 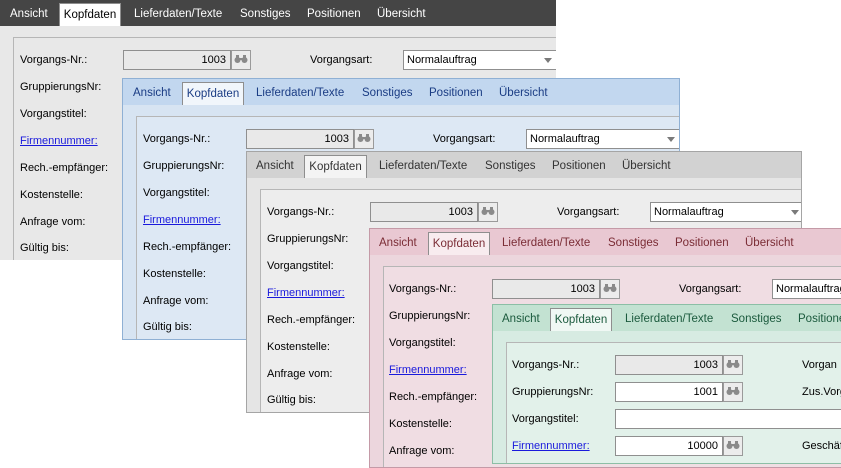 What do you see at coordinates (821, 392) in the screenshot?
I see `label-zusvorg-cut: Zus.Vorg` at bounding box center [821, 392].